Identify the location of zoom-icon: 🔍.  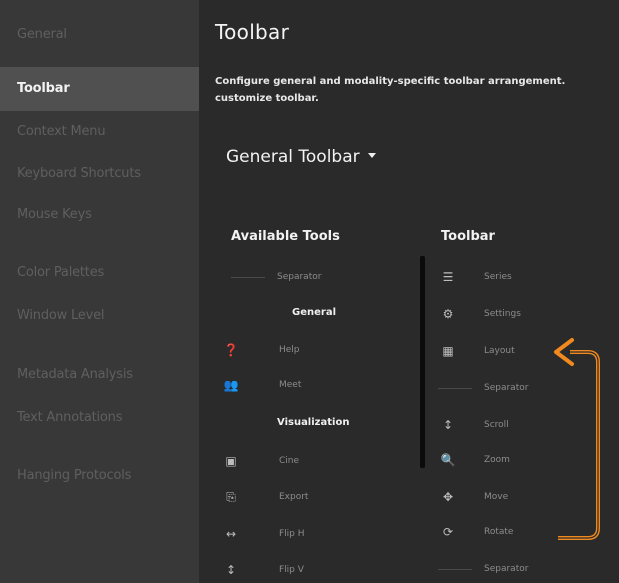
(448, 460).